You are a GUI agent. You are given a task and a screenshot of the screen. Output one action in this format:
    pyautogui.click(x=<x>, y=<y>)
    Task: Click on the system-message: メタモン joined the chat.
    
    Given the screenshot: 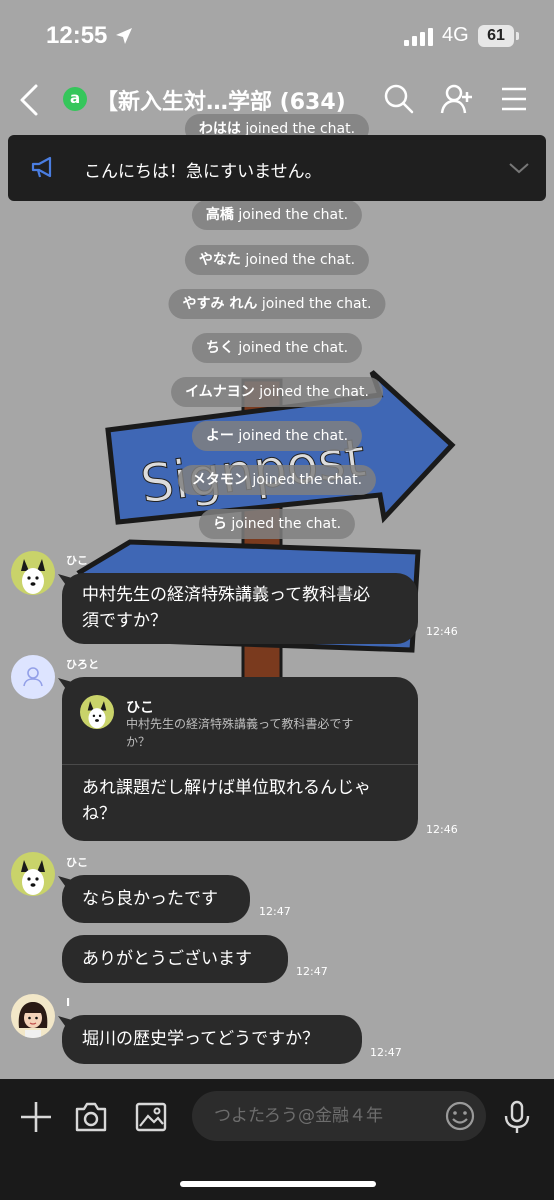 What is the action you would take?
    pyautogui.click(x=277, y=480)
    